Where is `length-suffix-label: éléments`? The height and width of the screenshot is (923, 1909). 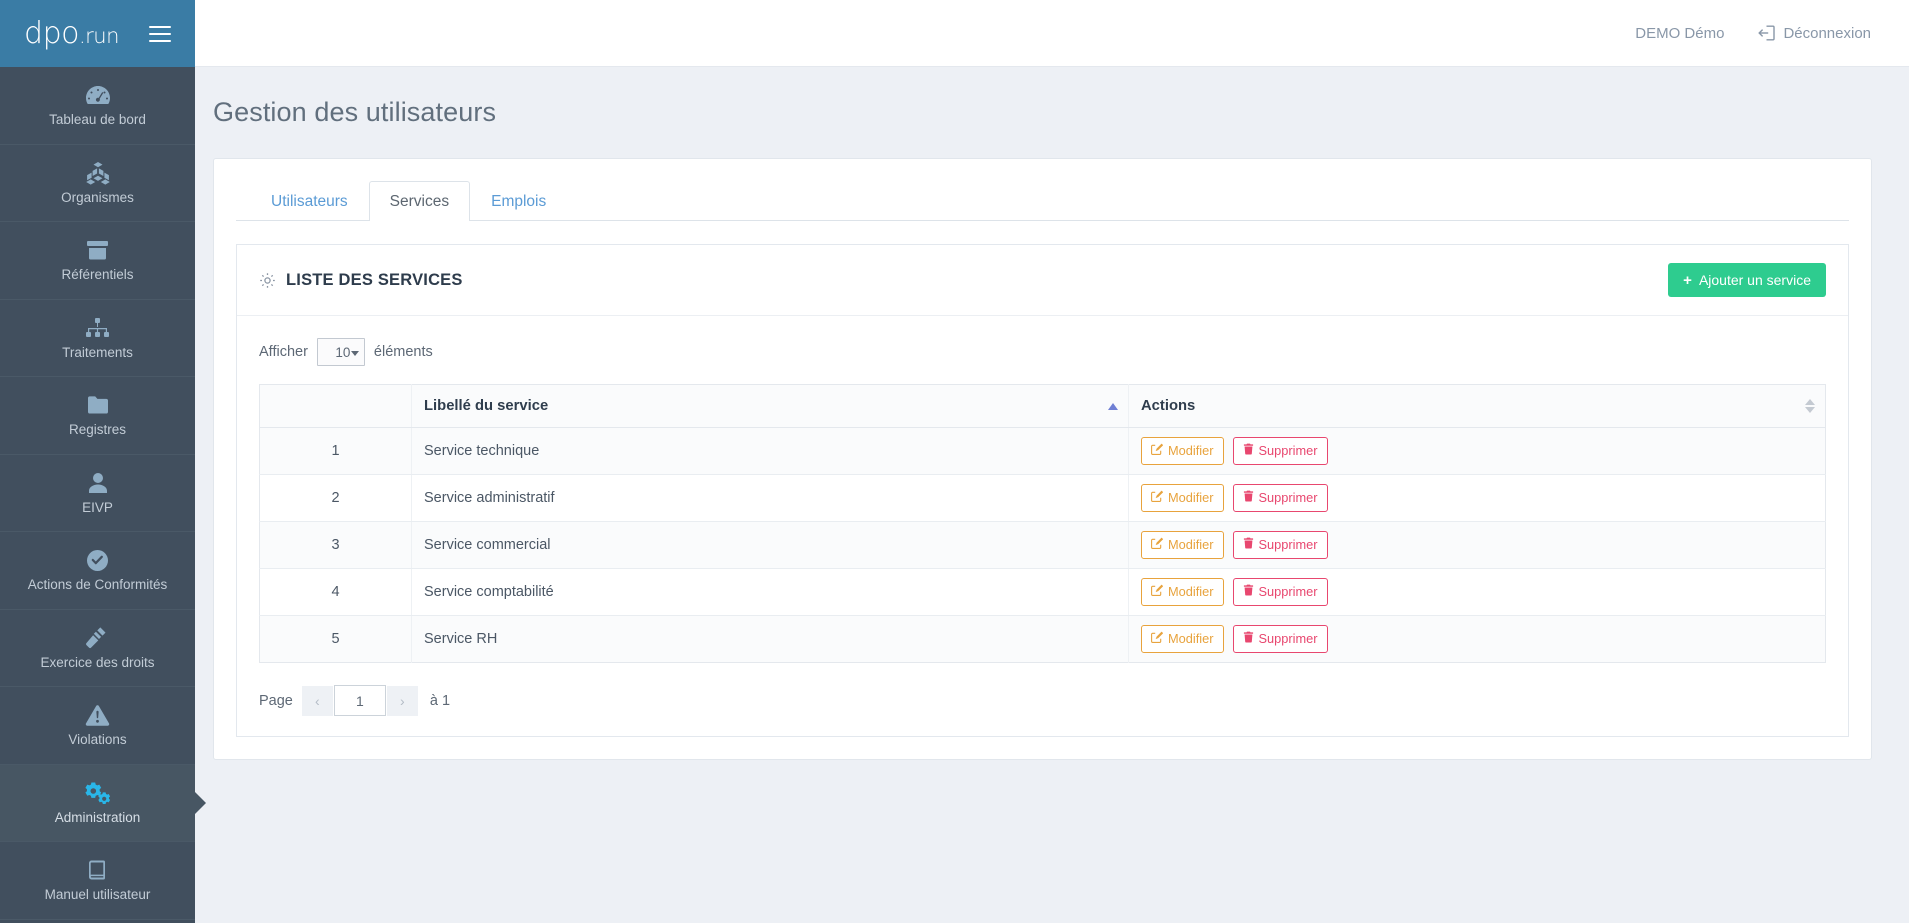
length-suffix-label: éléments is located at coordinates (403, 352).